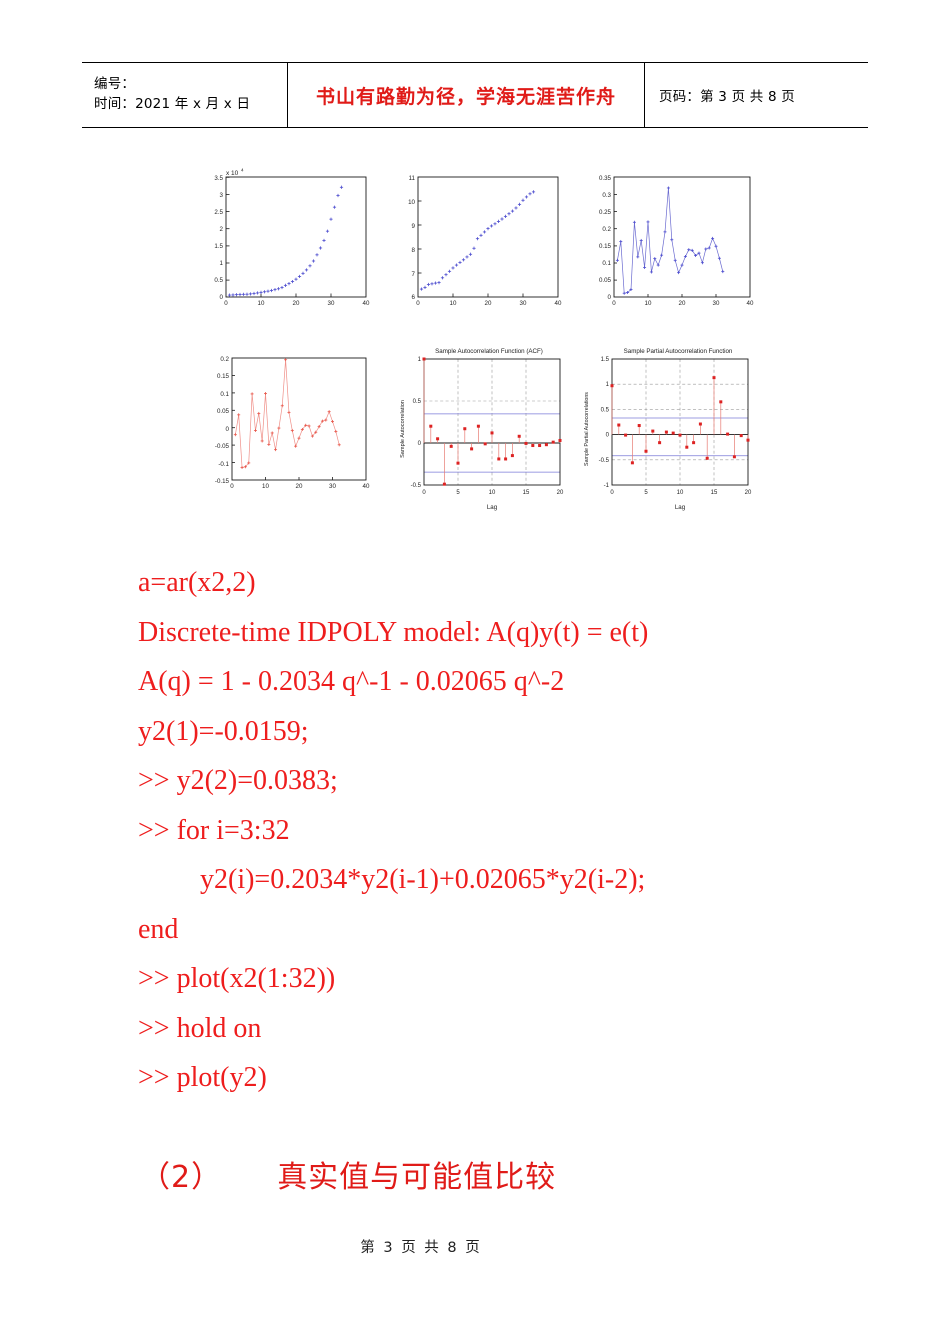  What do you see at coordinates (238, 780) in the screenshot?
I see `code-line-5: >> y2(2)=0.0383;` at bounding box center [238, 780].